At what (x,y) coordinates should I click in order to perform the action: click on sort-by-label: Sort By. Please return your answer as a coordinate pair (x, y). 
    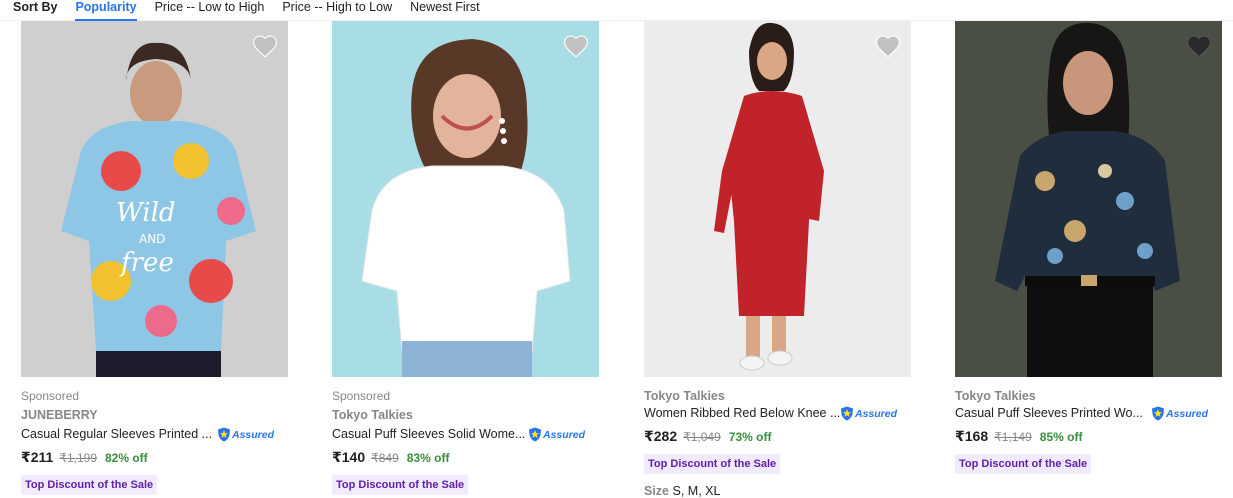
    Looking at the image, I should click on (35, 7).